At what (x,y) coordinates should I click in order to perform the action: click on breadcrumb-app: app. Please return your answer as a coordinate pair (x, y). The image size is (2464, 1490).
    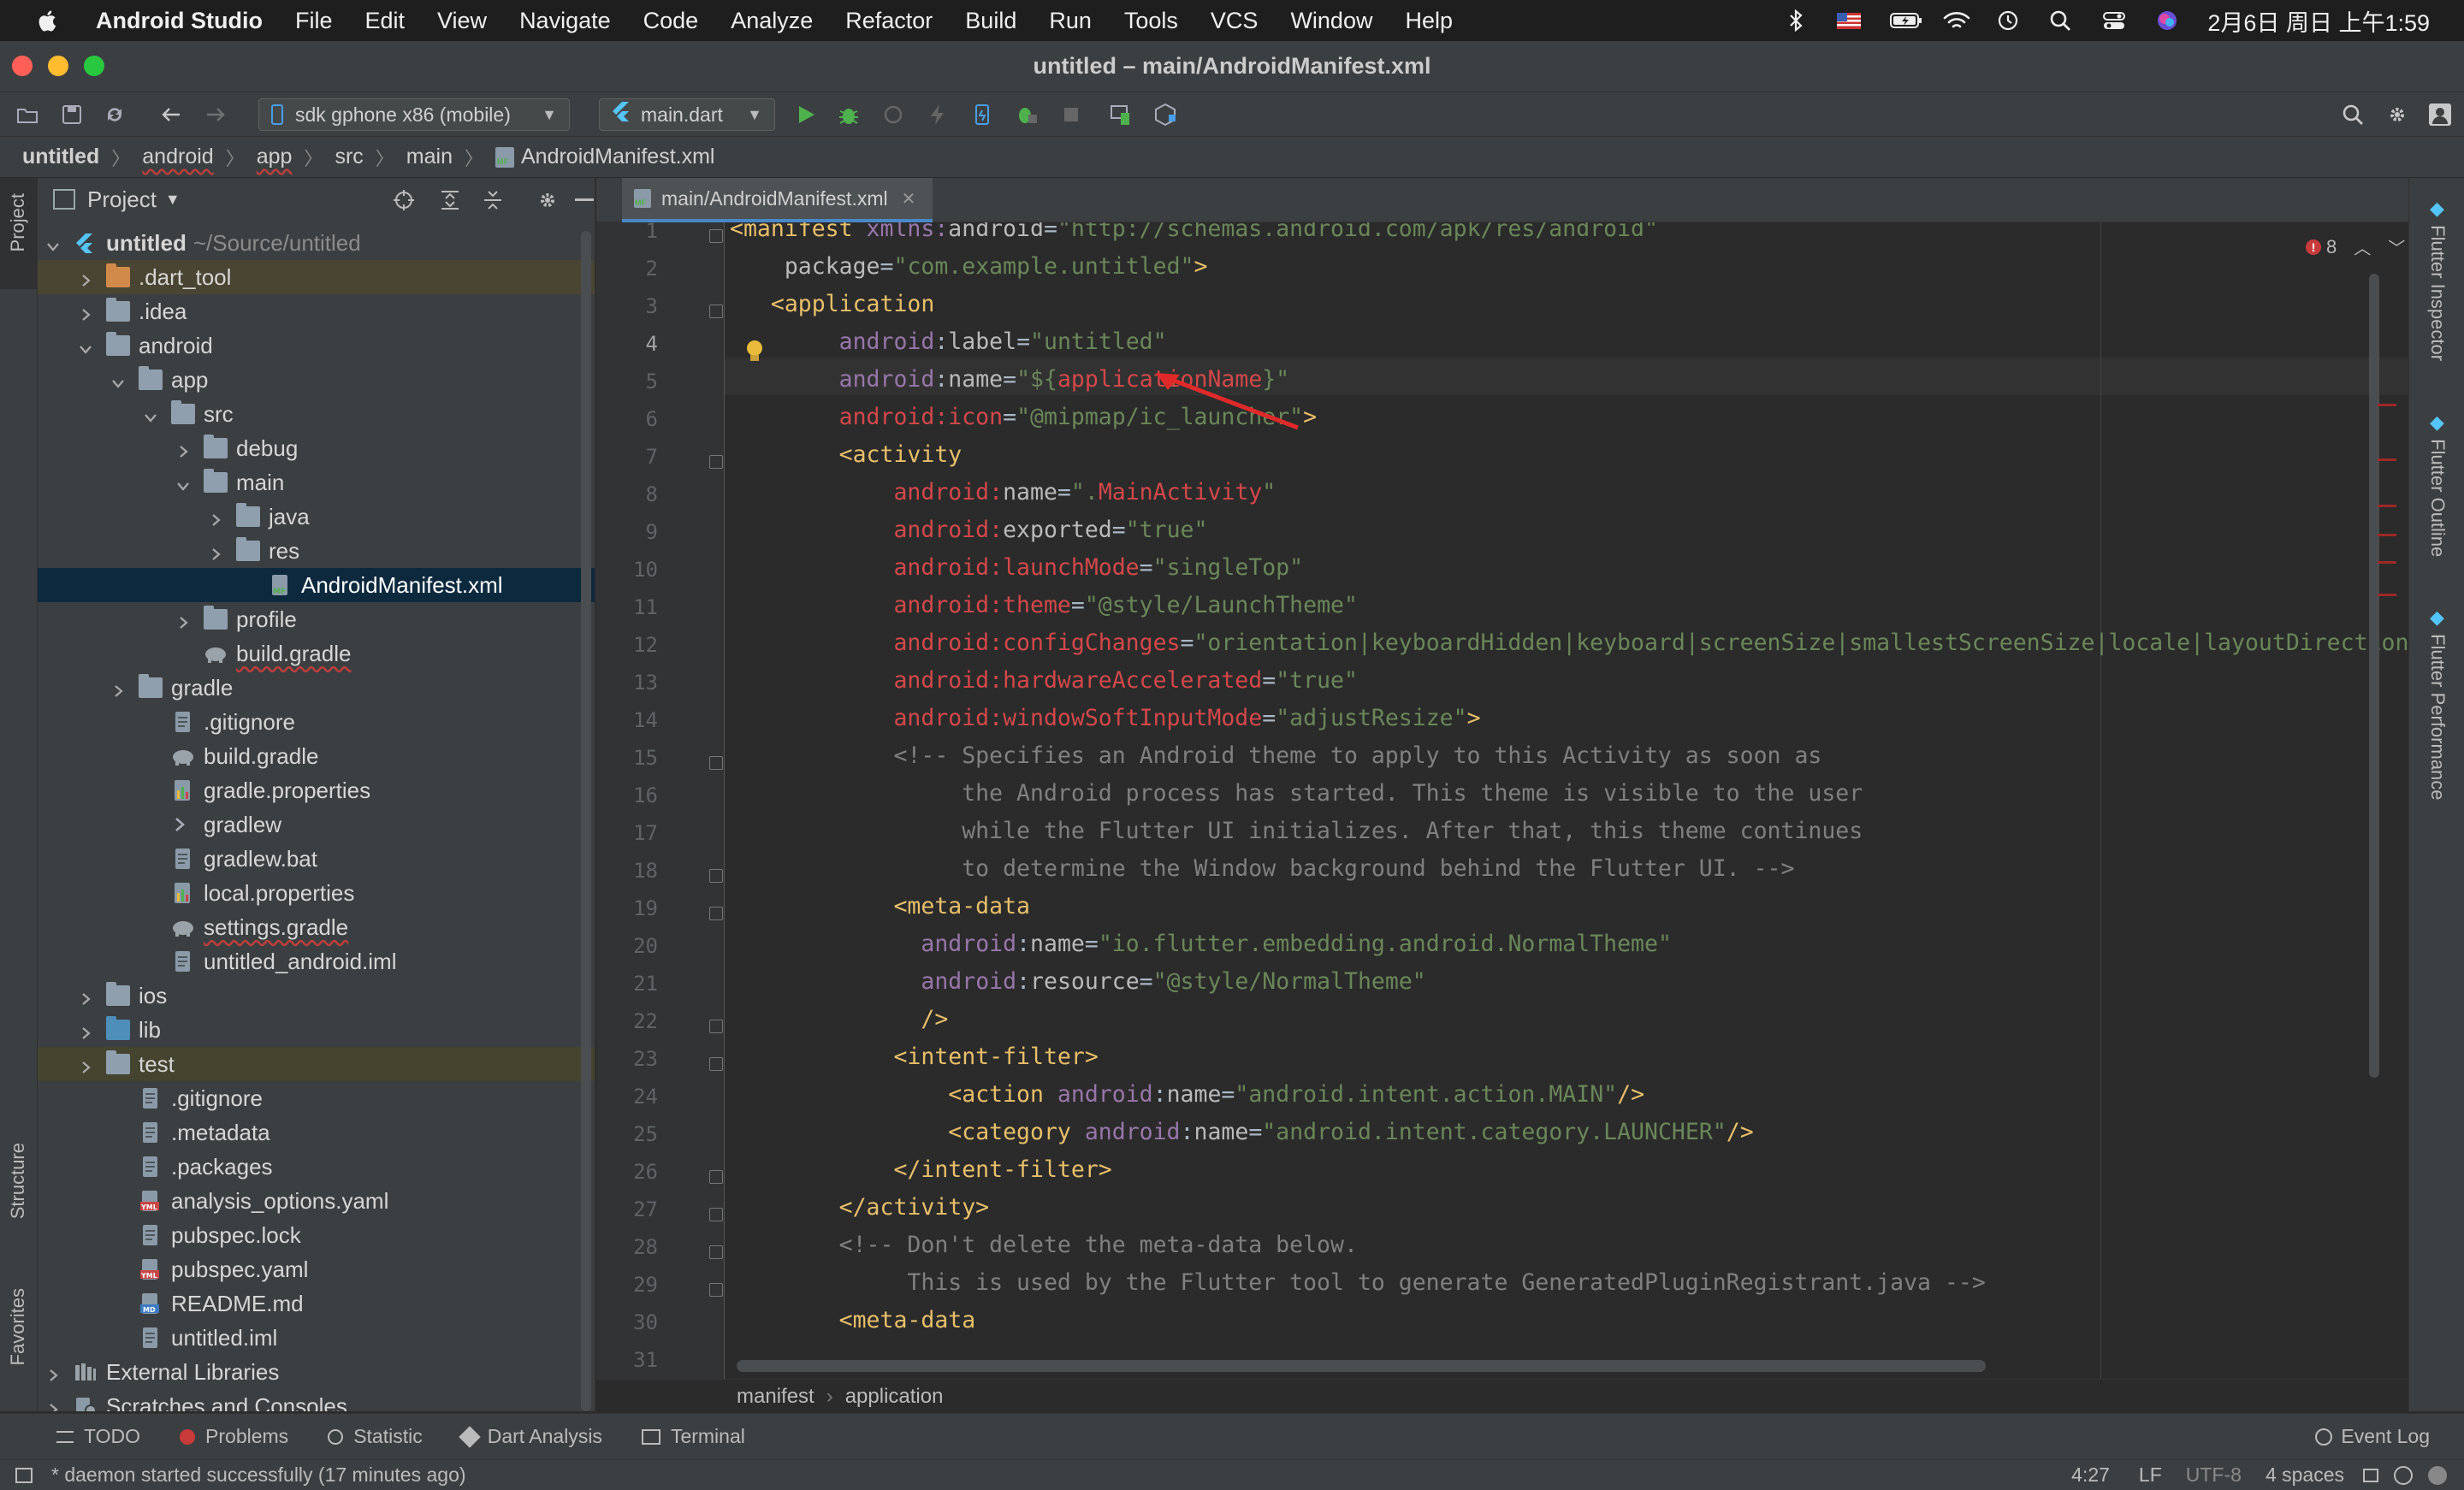
    Looking at the image, I should click on (275, 157).